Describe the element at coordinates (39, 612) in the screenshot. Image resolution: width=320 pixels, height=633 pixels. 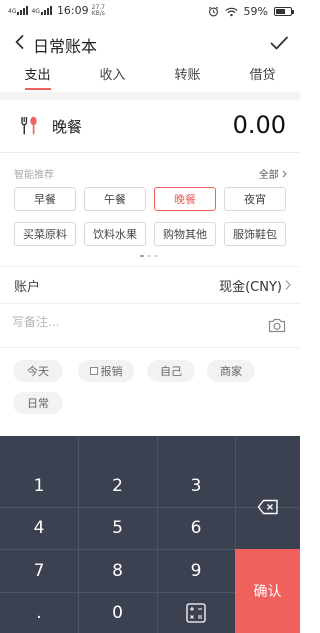
I see `key-decimal: .` at that location.